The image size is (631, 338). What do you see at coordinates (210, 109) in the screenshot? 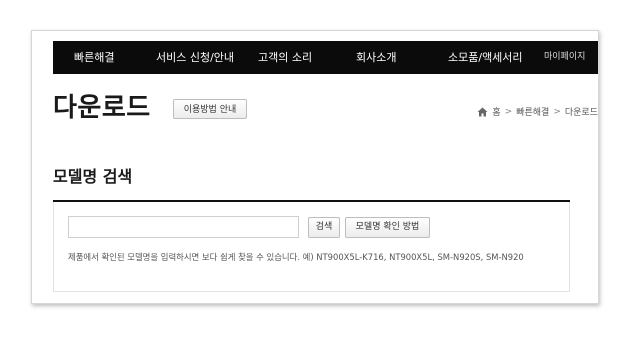
I see `usage-guide-button: 이용방법 안내` at bounding box center [210, 109].